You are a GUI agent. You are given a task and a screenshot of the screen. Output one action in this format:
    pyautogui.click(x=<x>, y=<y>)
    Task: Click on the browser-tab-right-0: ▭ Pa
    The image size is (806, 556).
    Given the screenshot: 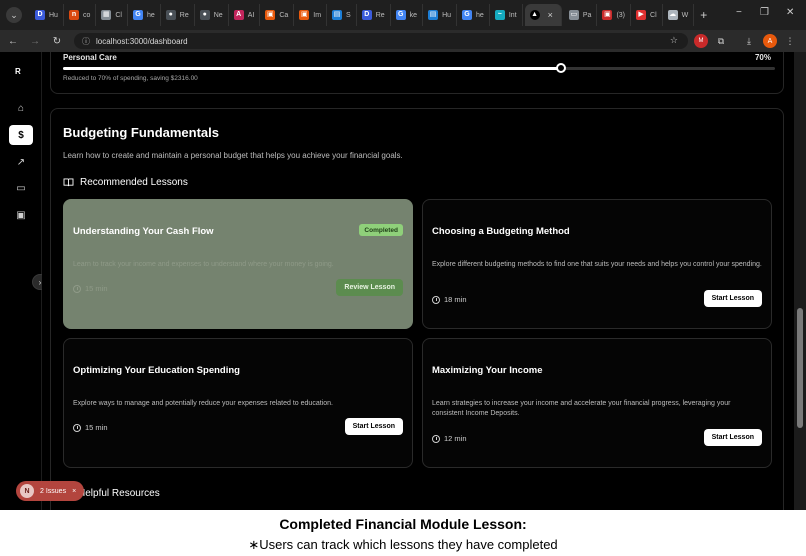 What is the action you would take?
    pyautogui.click(x=581, y=15)
    